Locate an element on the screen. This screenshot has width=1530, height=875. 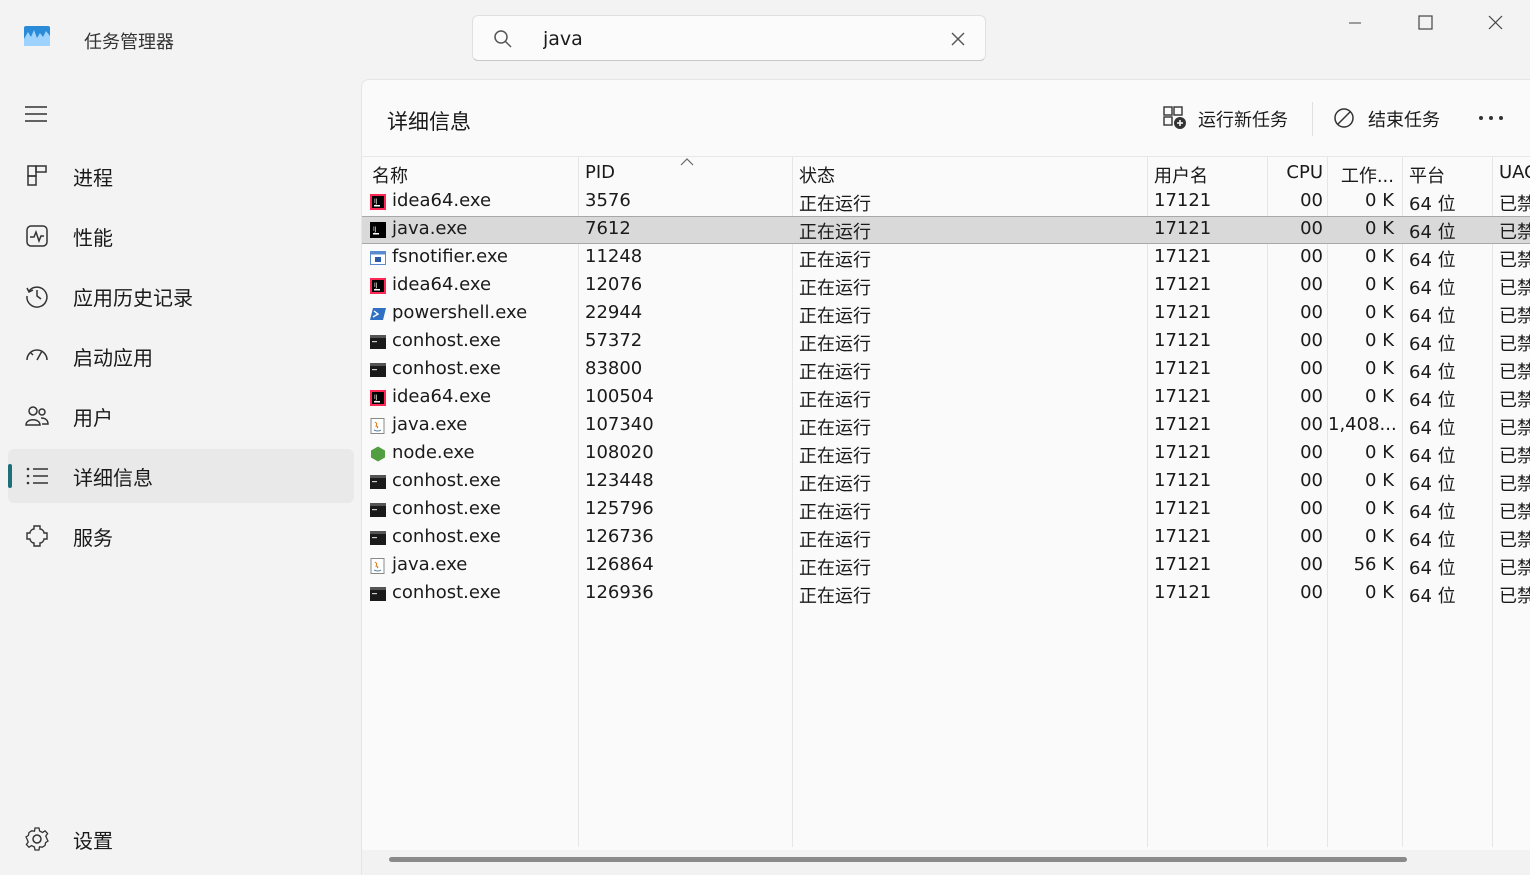
nav-item-startup: 启动应用 is located at coordinates (181, 356).